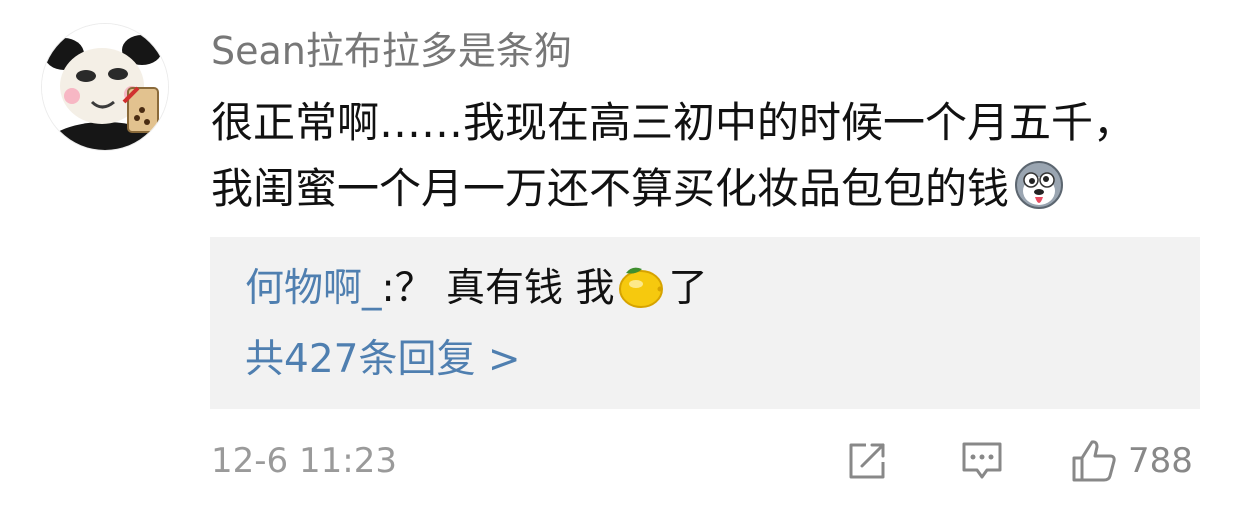 The height and width of the screenshot is (508, 1242). I want to click on reply-username: 何物啊_, so click(313, 288).